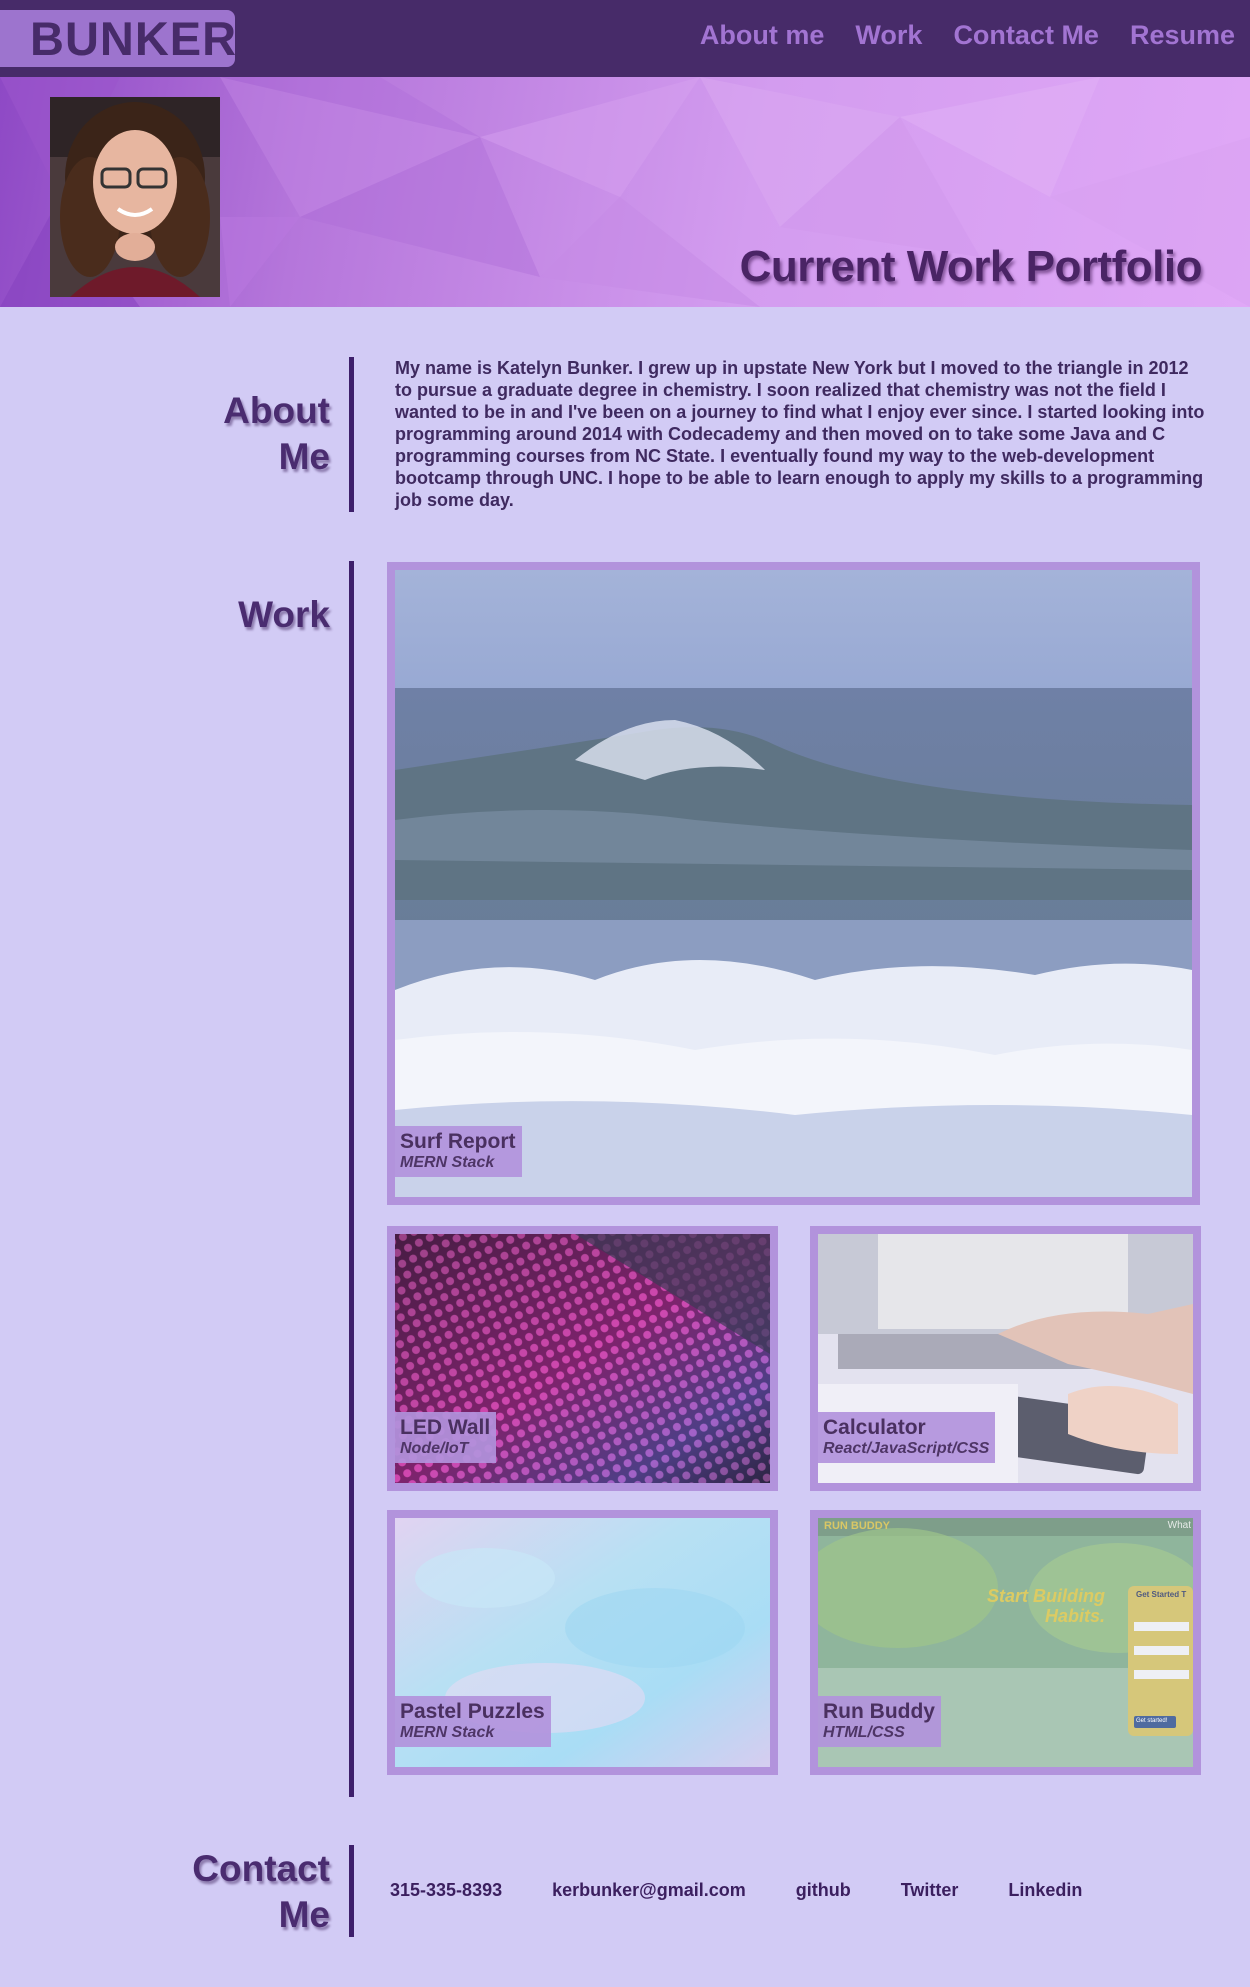  What do you see at coordinates (762, 35) in the screenshot?
I see `nav-link-about: About me` at bounding box center [762, 35].